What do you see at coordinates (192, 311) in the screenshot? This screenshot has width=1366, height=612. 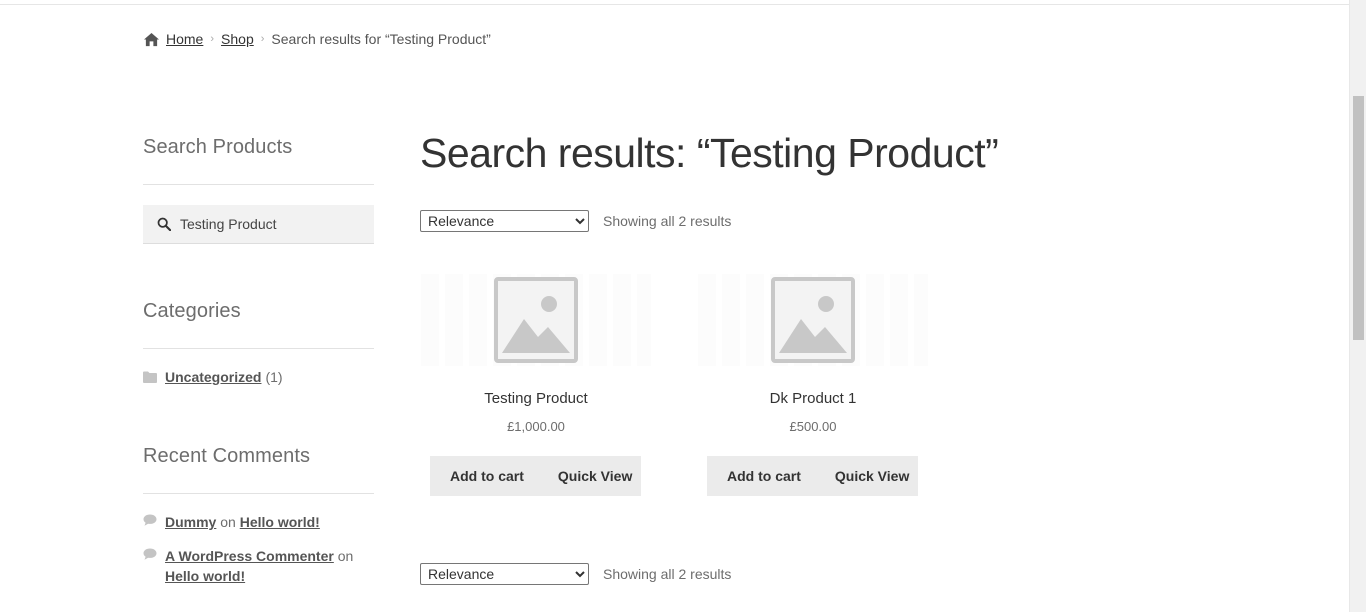 I see `categories-widget-title: Categories` at bounding box center [192, 311].